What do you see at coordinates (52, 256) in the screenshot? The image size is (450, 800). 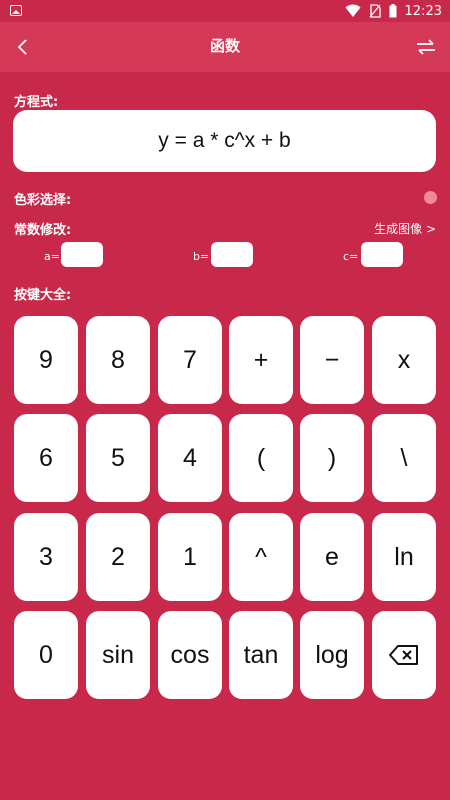 I see `constant-a-label: a=` at bounding box center [52, 256].